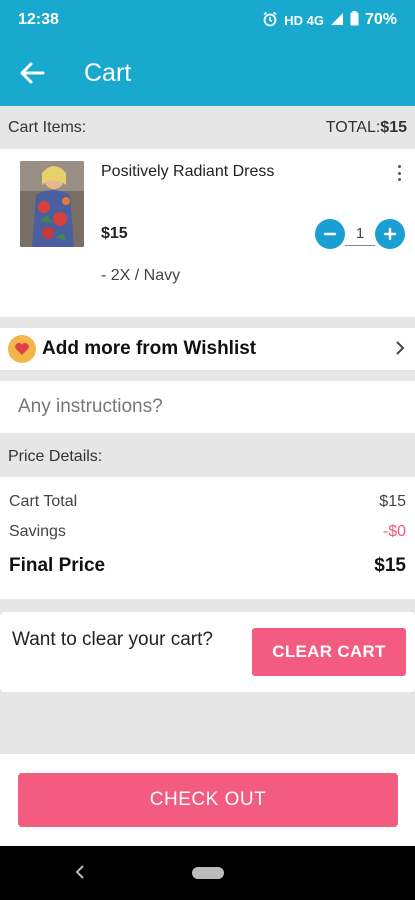 The width and height of the screenshot is (415, 900). Describe the element at coordinates (329, 652) in the screenshot. I see `clear-cart-button: CLEAR CART` at that location.